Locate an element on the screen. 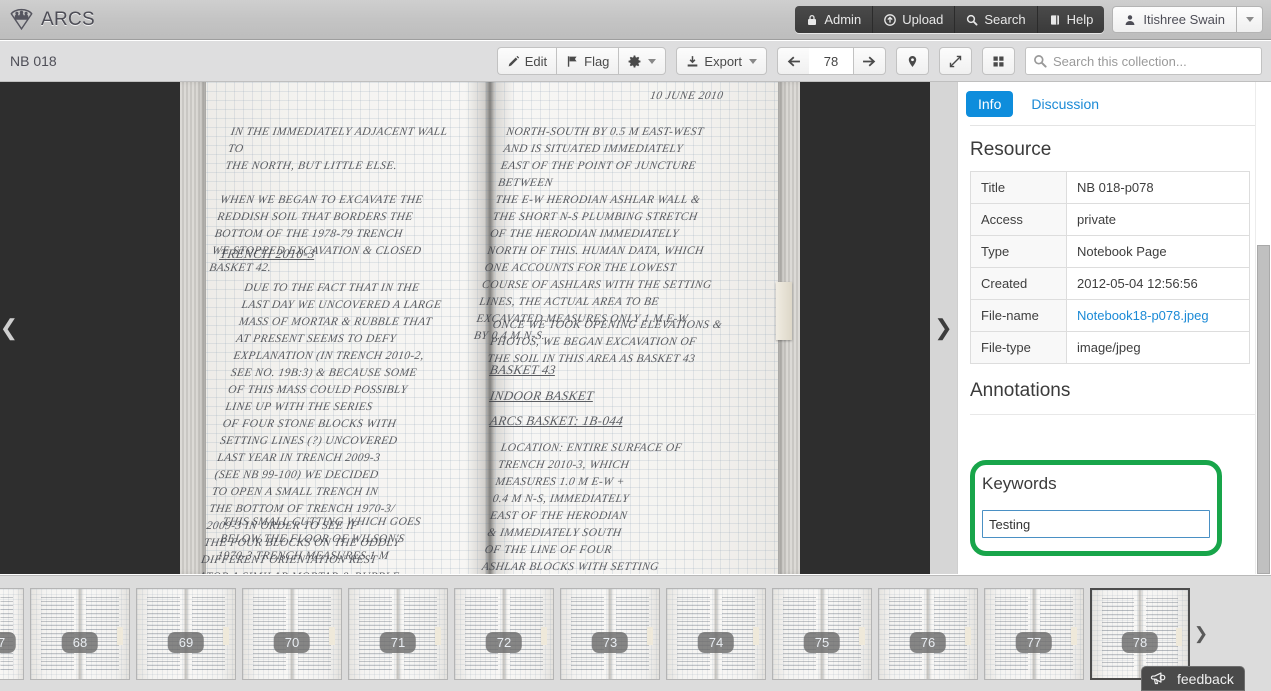 The height and width of the screenshot is (691, 1271). thumbnail-page-number: 67 is located at coordinates (8, 642).